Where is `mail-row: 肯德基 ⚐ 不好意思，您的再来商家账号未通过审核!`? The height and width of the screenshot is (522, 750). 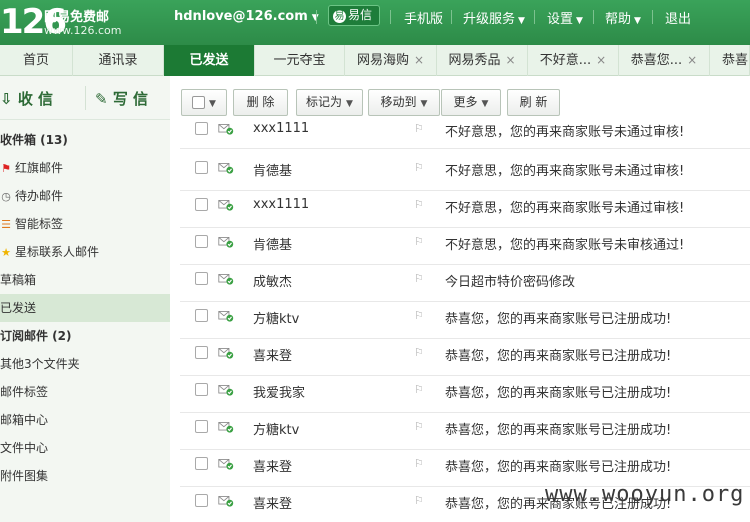 mail-row: 肯德基 ⚐ 不好意思，您的再来商家账号未通过审核! is located at coordinates (465, 172).